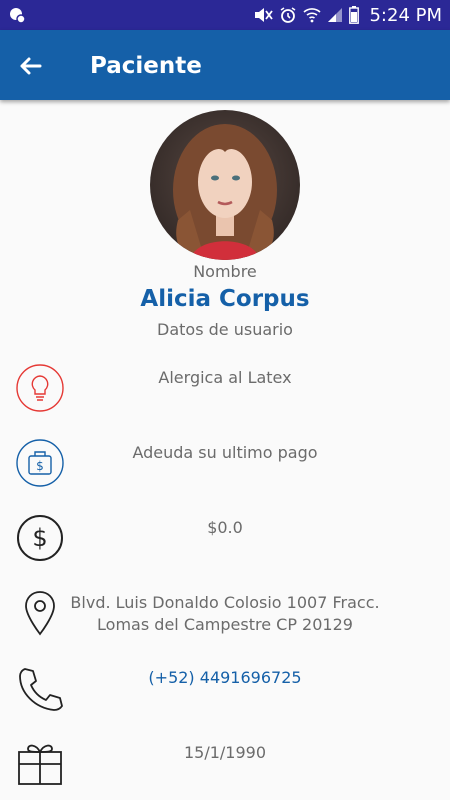 The width and height of the screenshot is (450, 800). I want to click on lightbulb-icon, so click(40, 388).